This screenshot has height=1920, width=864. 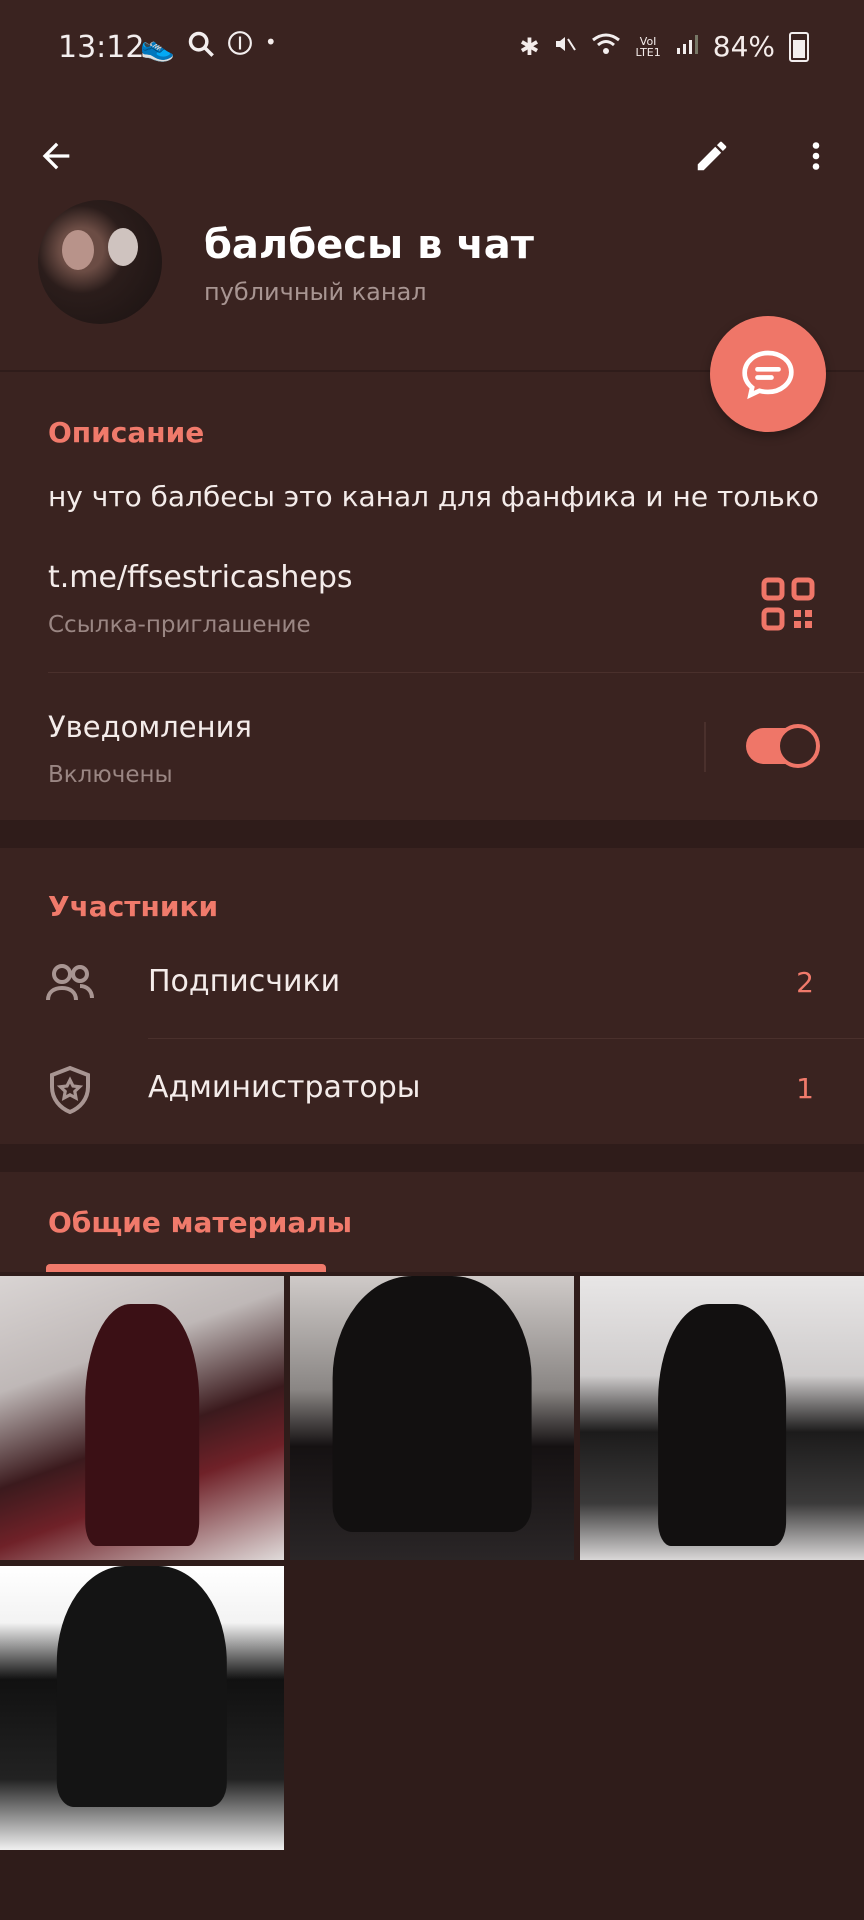 I want to click on channel-subtitle: публичный канал, so click(x=315, y=292).